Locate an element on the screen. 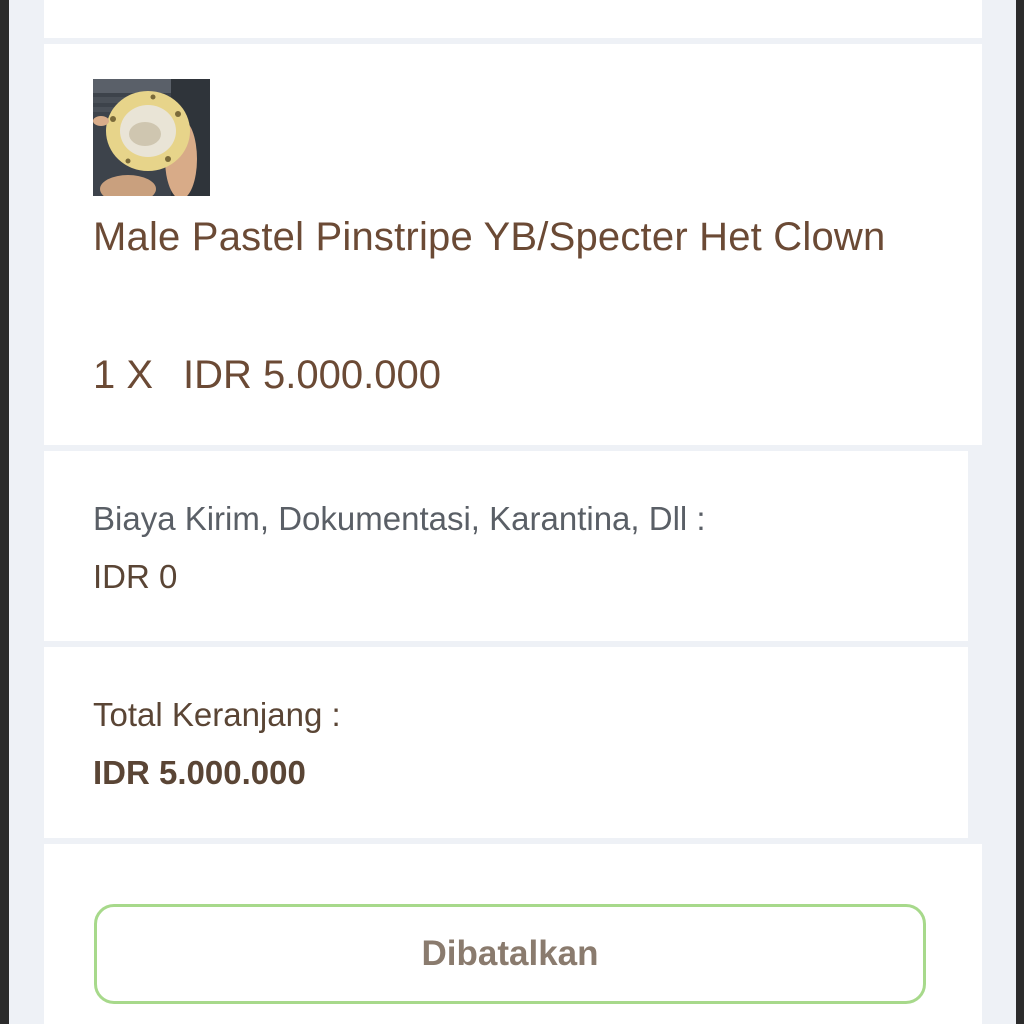 The height and width of the screenshot is (1024, 1024). cart-total-label: Total Keranjang : is located at coordinates (217, 714).